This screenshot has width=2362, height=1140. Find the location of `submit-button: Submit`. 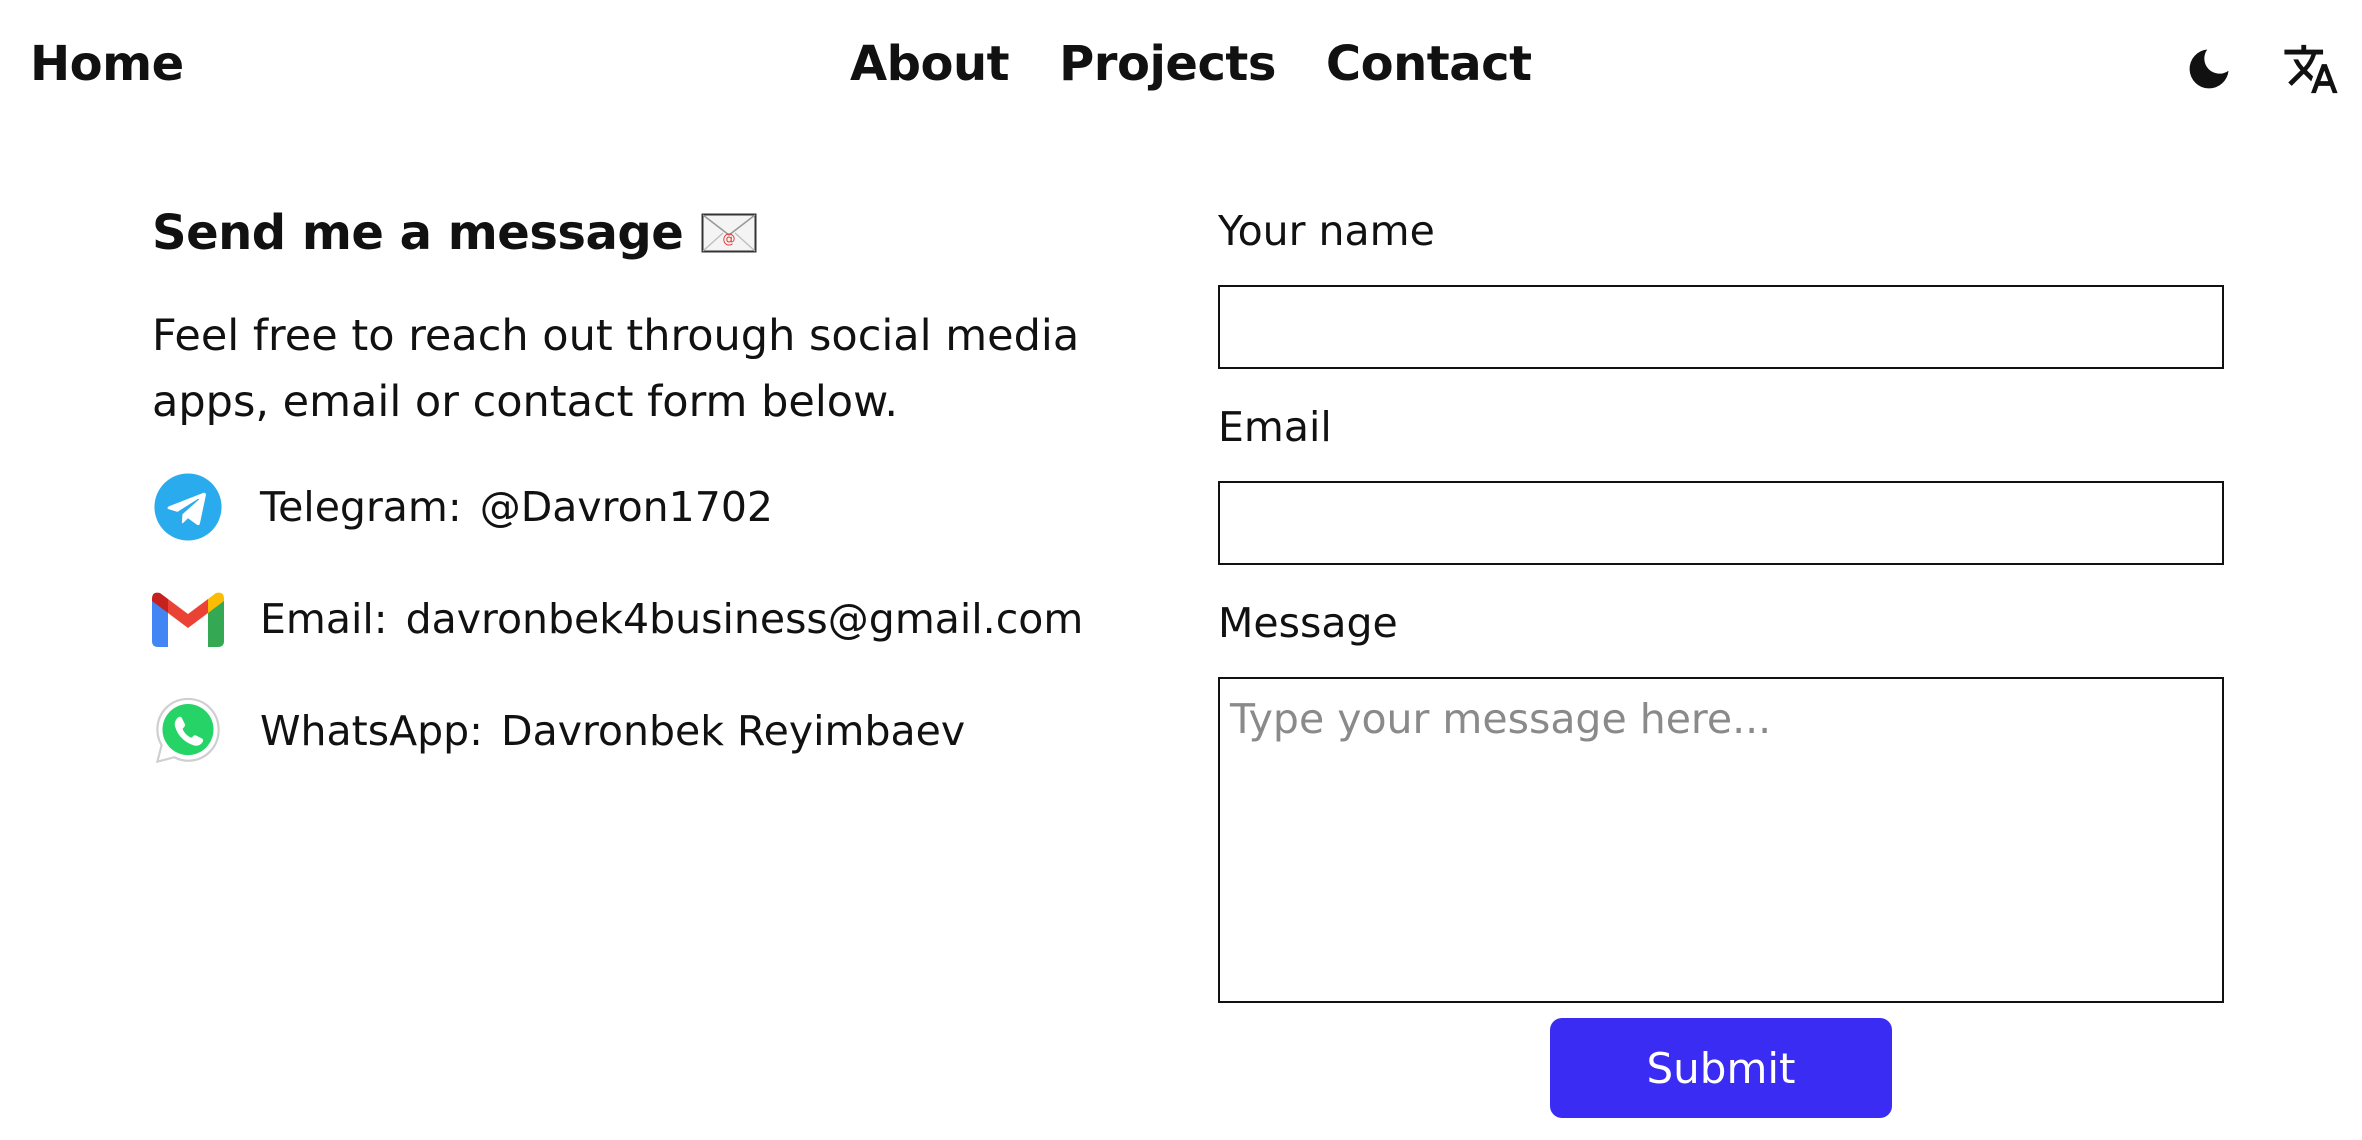

submit-button: Submit is located at coordinates (1721, 1068).